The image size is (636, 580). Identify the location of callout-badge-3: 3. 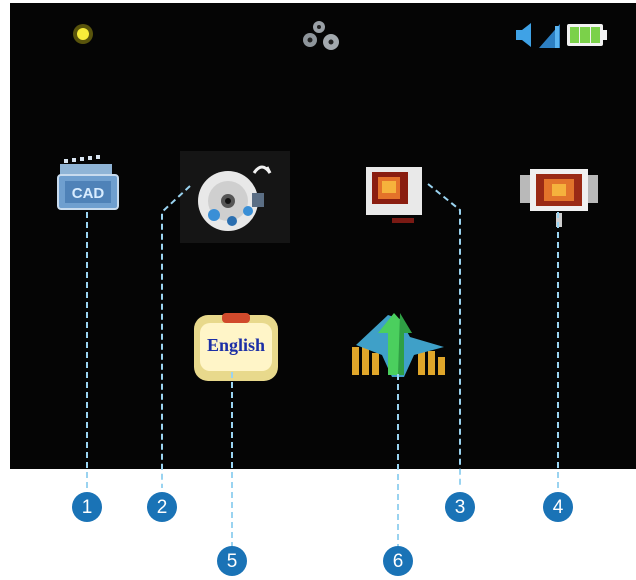
(460, 507).